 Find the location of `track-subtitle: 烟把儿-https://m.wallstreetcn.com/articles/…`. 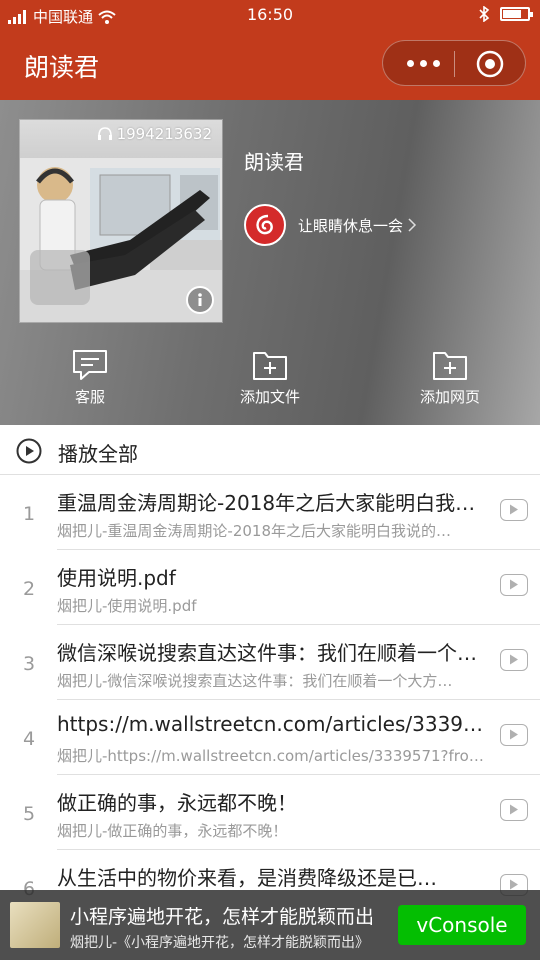

track-subtitle: 烟把儿-https://m.wallstreetcn.com/articles/… is located at coordinates (270, 756).